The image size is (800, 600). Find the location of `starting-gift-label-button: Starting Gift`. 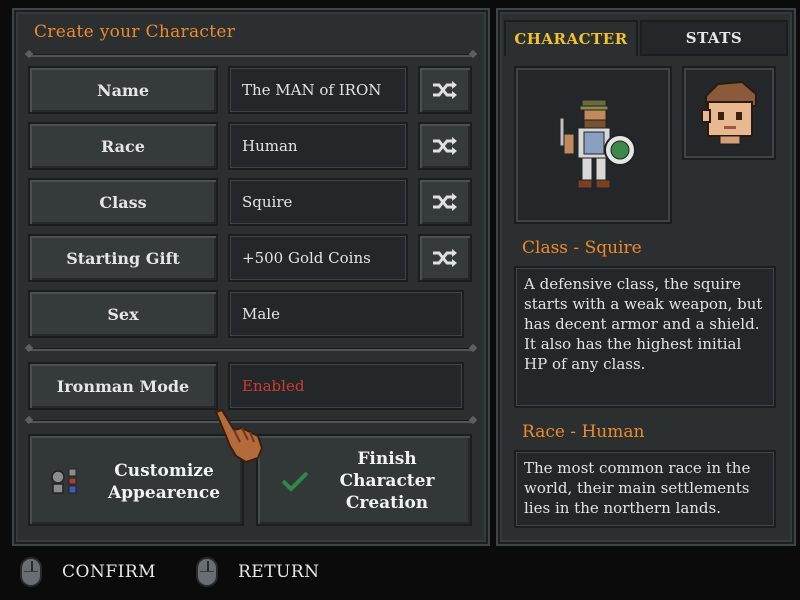

starting-gift-label-button: Starting Gift is located at coordinates (123, 258).